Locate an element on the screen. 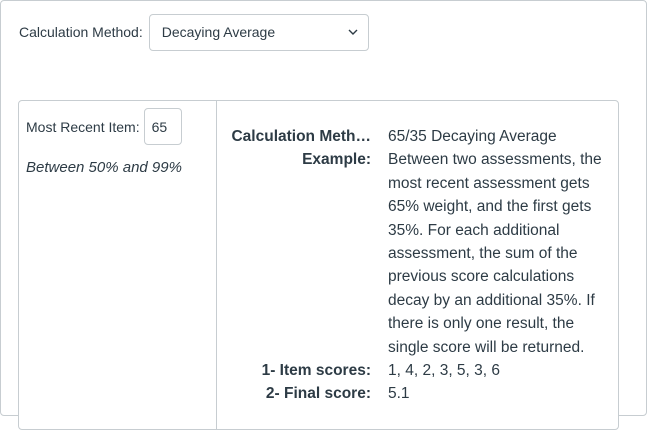 The image size is (647, 430). item-scores-row: 1- Item scores: 1, 4, 2, 3, 5, 3, 6 is located at coordinates (419, 370).